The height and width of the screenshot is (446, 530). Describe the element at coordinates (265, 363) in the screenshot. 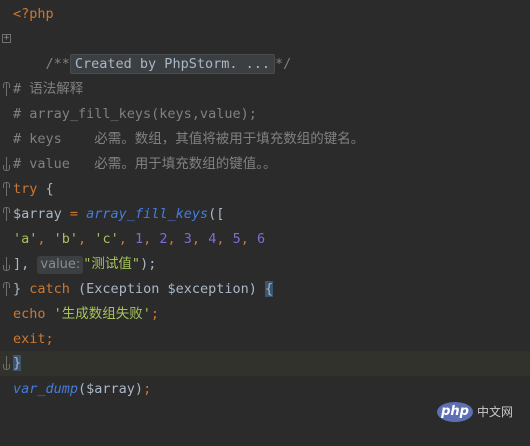

I see `current-code-line: }` at that location.